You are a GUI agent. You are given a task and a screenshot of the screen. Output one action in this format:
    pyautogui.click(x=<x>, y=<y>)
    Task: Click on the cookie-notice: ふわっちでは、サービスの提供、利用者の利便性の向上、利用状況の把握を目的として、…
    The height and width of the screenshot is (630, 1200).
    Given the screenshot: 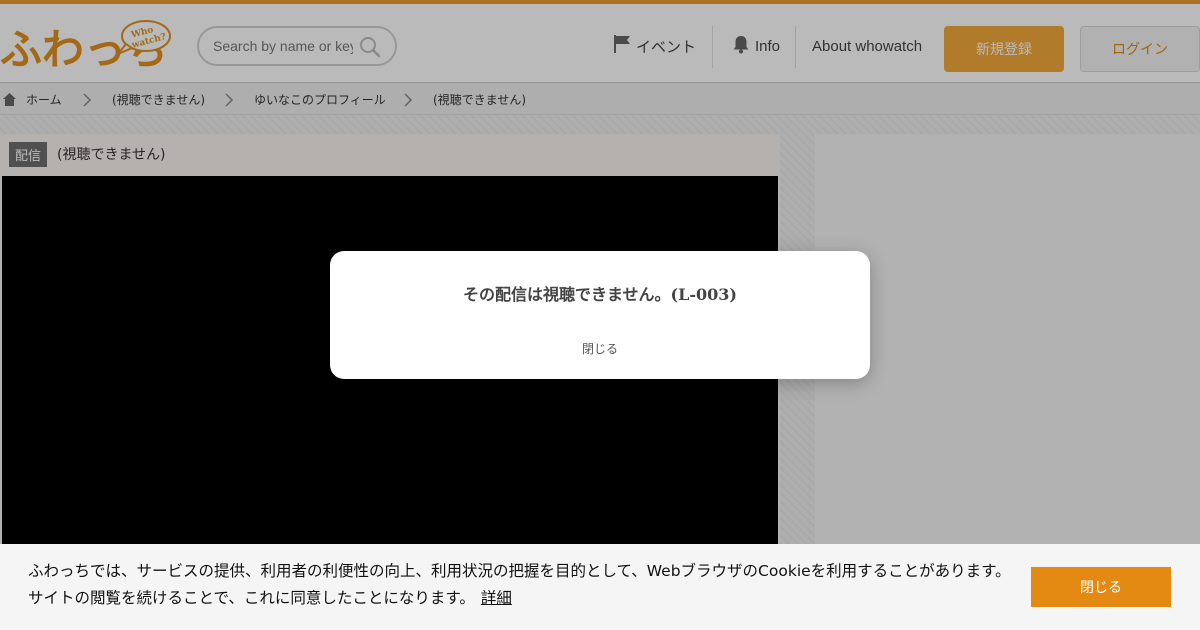 What is the action you would take?
    pyautogui.click(x=523, y=585)
    